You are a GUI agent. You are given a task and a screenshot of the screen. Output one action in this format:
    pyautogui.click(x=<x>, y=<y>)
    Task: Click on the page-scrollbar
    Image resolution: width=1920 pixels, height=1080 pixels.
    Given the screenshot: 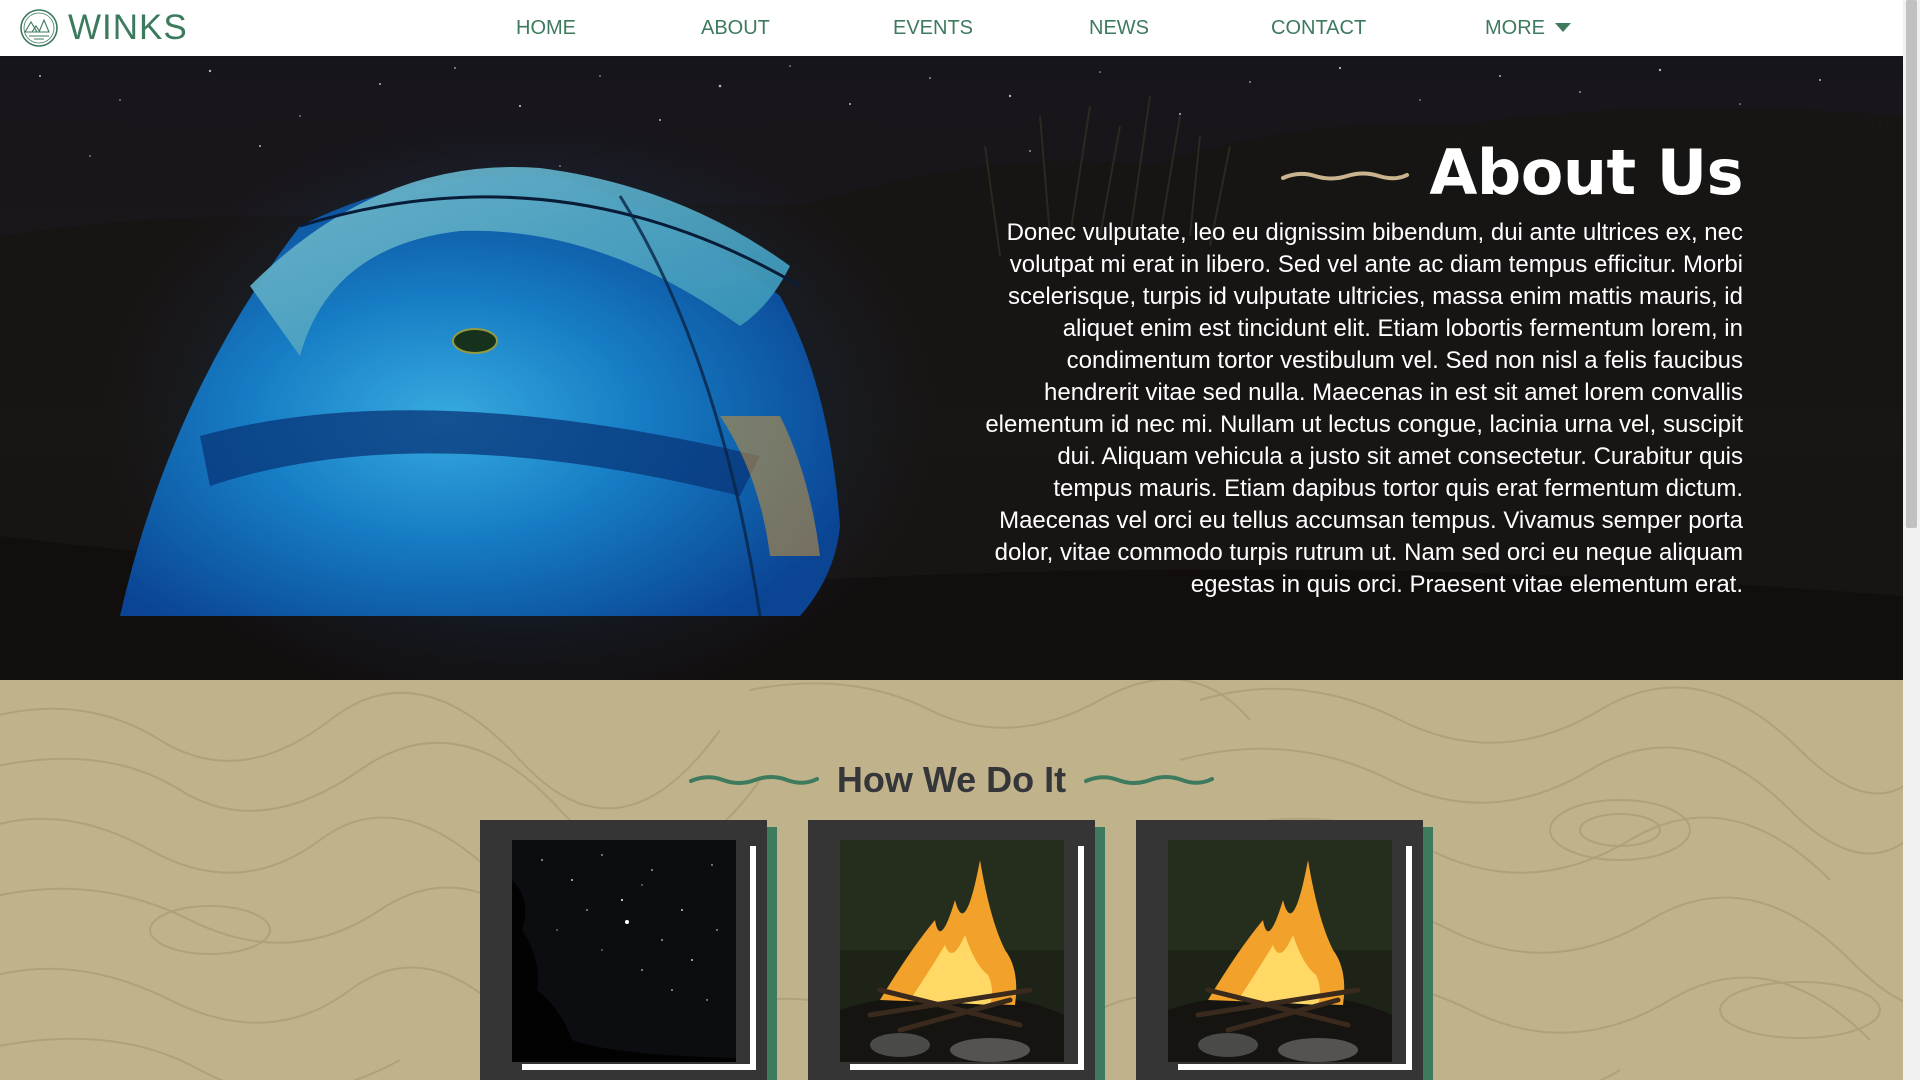 What is the action you would take?
    pyautogui.click(x=1911, y=540)
    